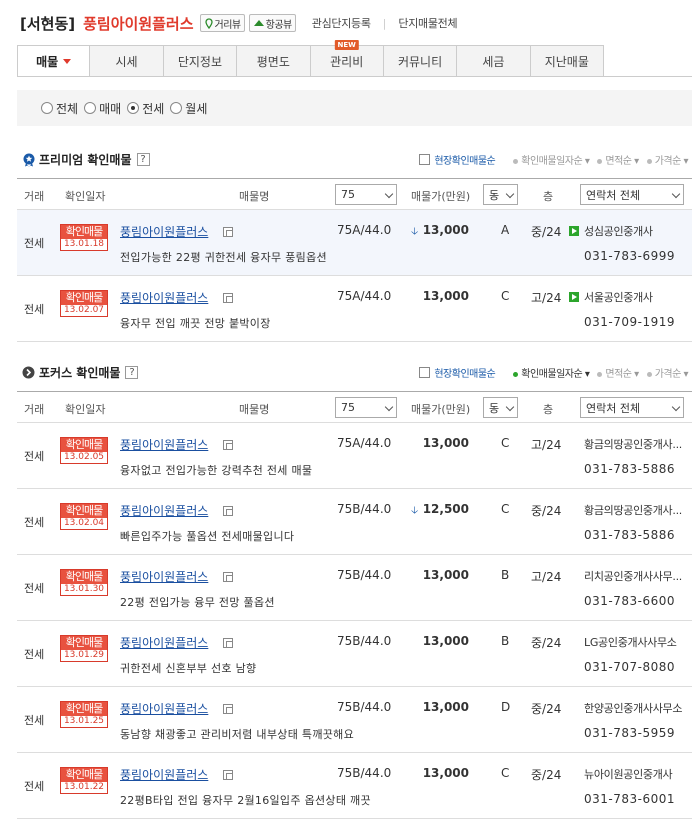  I want to click on agent-name: 성심공인중개사, so click(618, 231).